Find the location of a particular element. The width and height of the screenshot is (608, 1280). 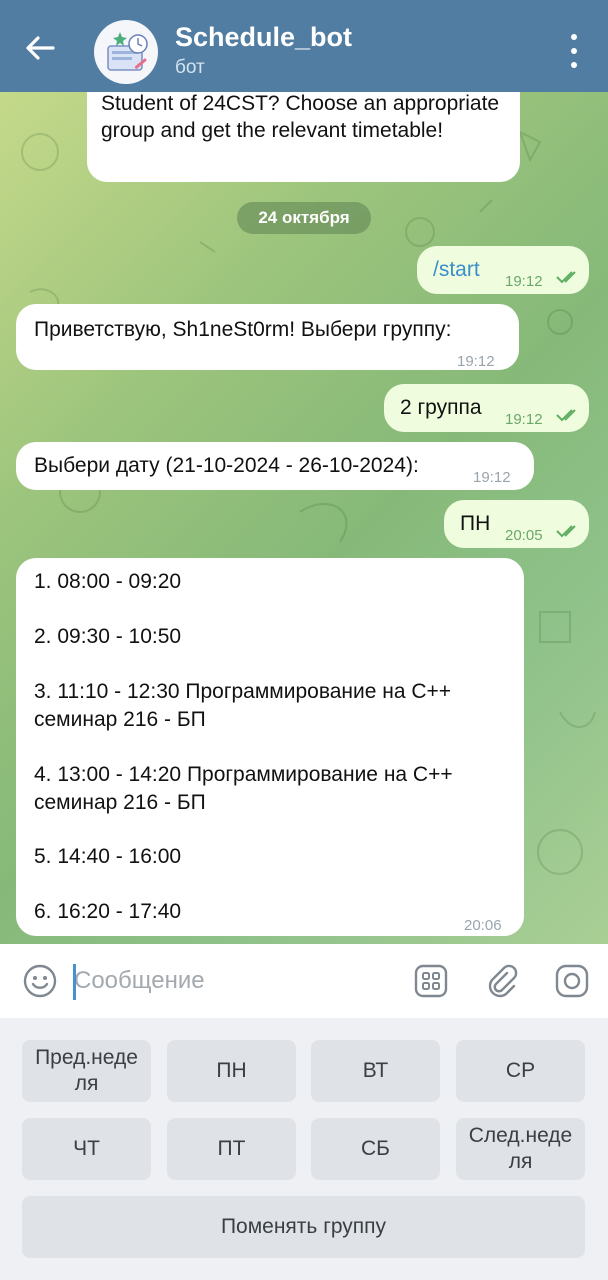

next-week-button: След.неделя is located at coordinates (520, 1149).